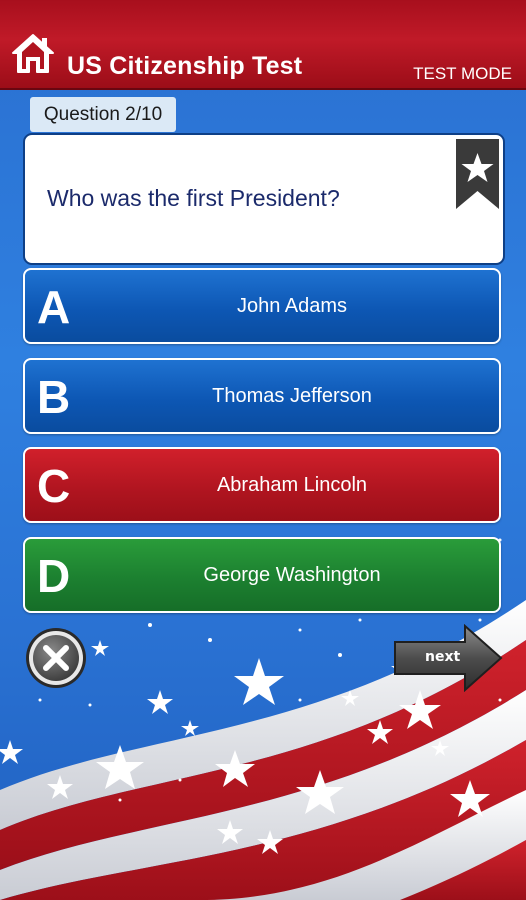 The height and width of the screenshot is (900, 526). I want to click on bookmark-star-icon, so click(477, 174).